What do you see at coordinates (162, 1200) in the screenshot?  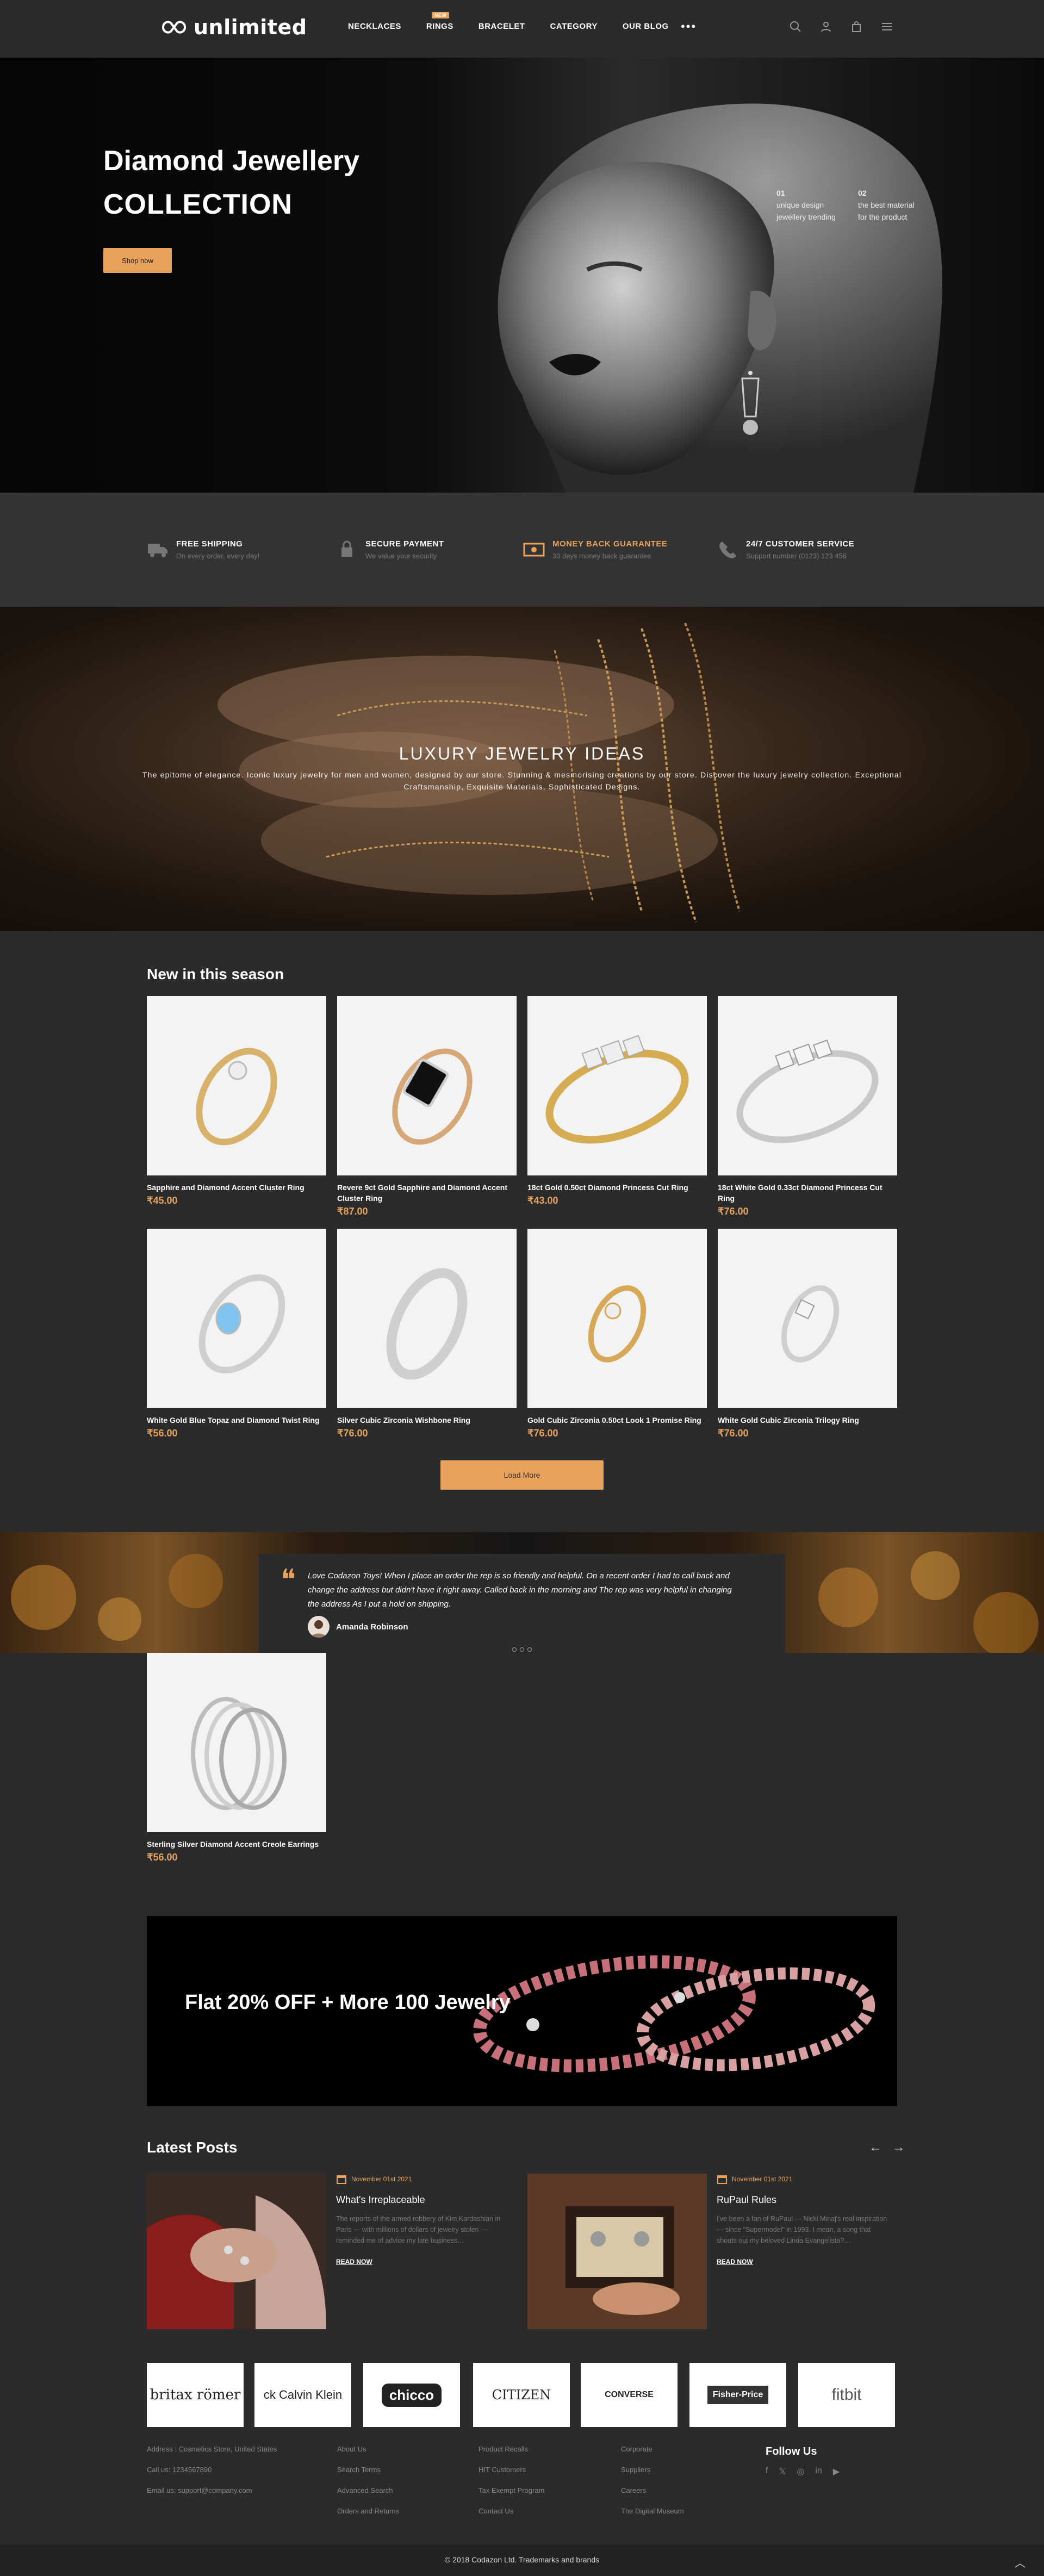 I see `product-price: ₹45.00` at bounding box center [162, 1200].